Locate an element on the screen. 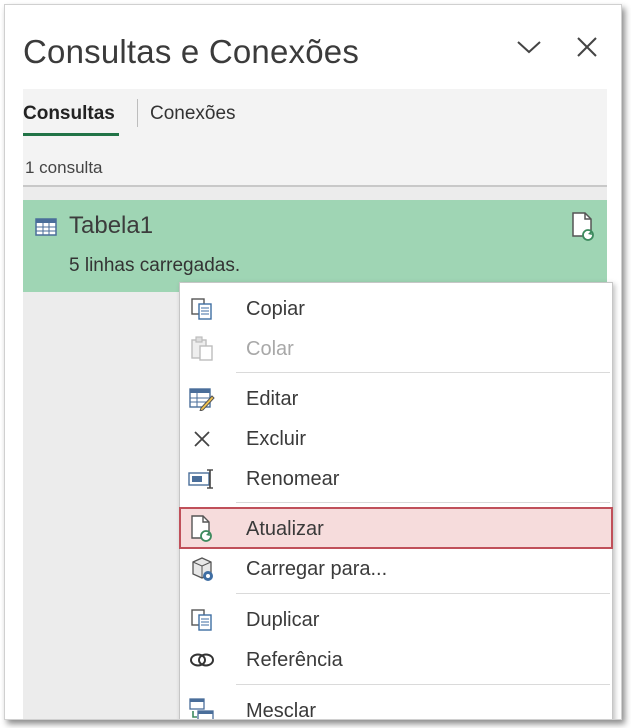 The image size is (631, 728). tab-divider is located at coordinates (137, 113).